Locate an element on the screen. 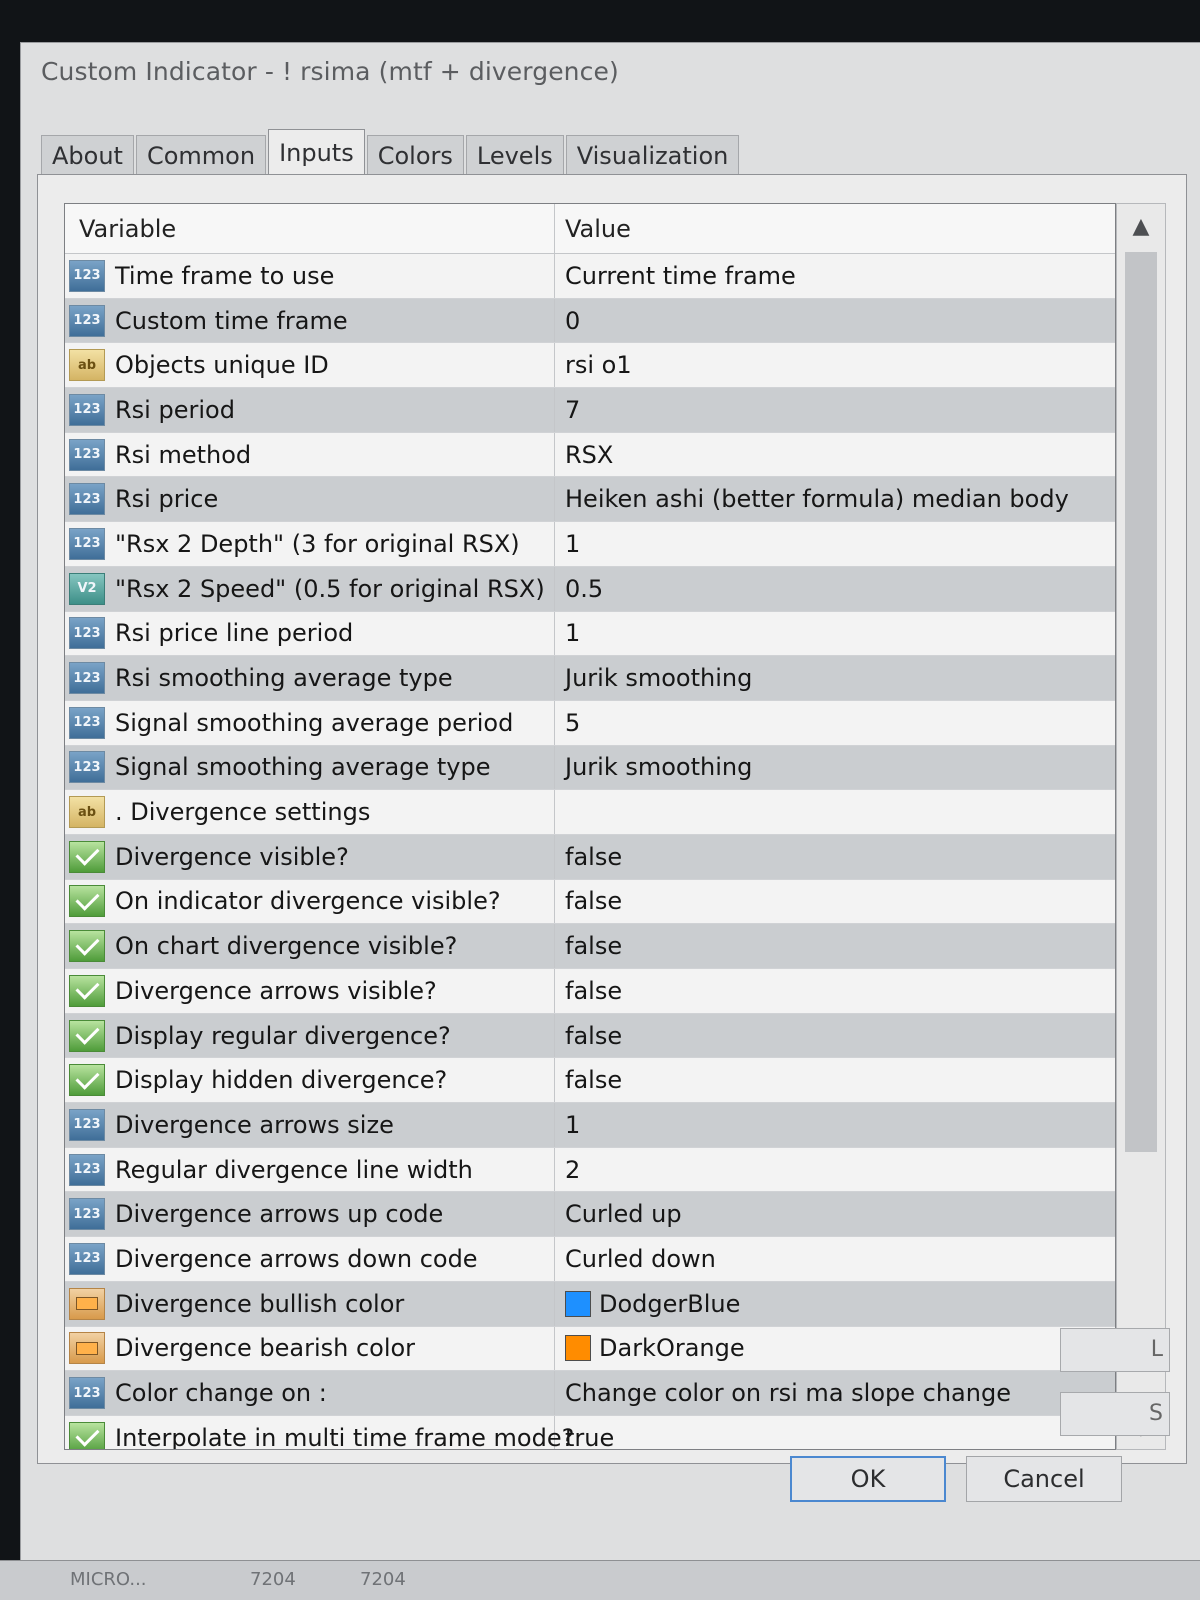 Image resolution: width=1200 pixels, height=1600 pixels. variable-label: . Divergence settings is located at coordinates (243, 812).